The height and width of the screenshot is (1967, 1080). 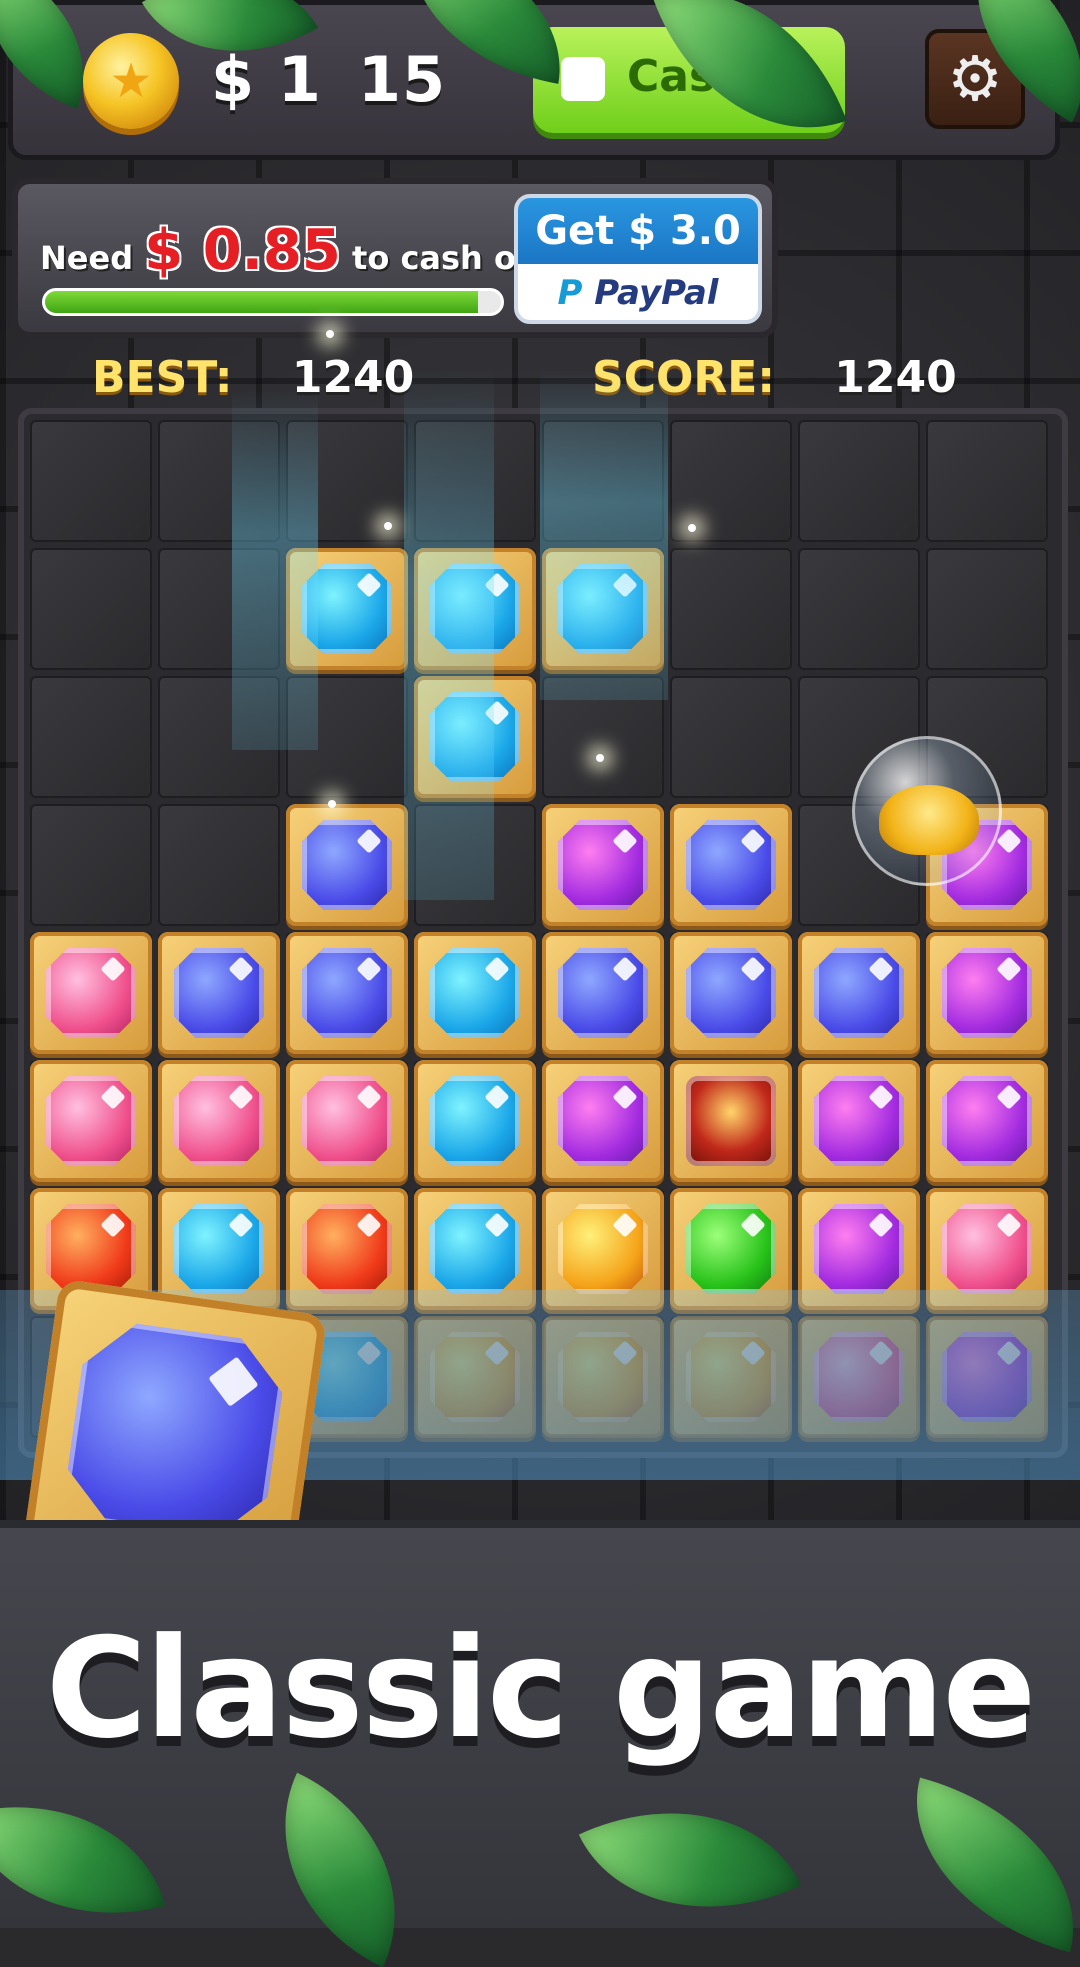 I want to click on balance-amount: $ 1 15, so click(x=329, y=79).